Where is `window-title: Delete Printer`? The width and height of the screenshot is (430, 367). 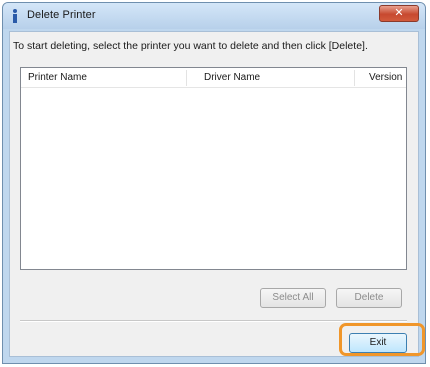
window-title: Delete Printer is located at coordinates (61, 15).